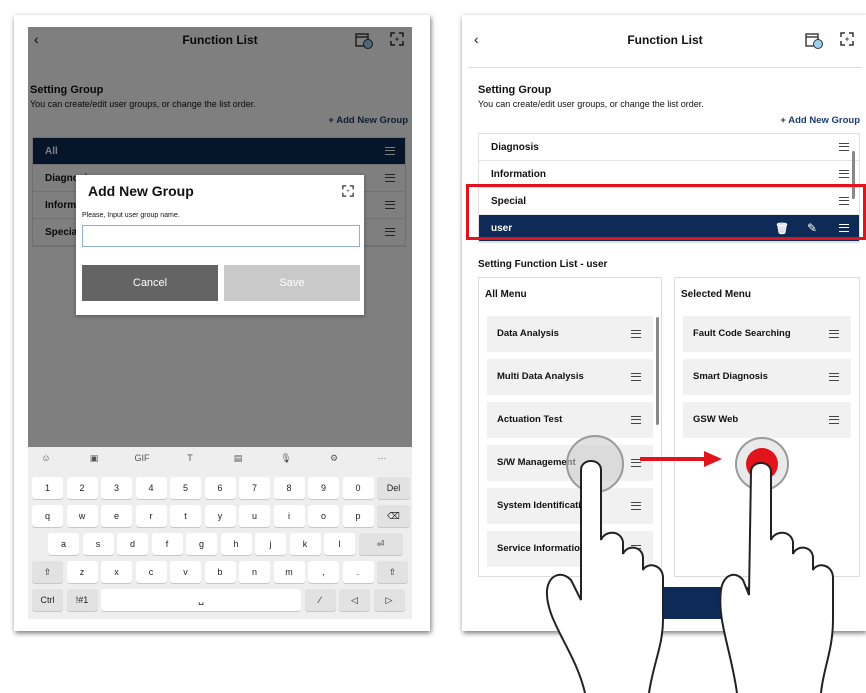 This screenshot has height=693, width=866. Describe the element at coordinates (270, 544) in the screenshot. I see `keyboard-key: j` at that location.